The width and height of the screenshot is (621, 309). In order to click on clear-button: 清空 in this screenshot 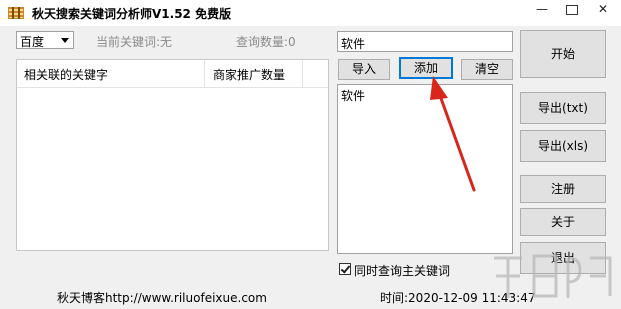, I will do `click(487, 69)`.